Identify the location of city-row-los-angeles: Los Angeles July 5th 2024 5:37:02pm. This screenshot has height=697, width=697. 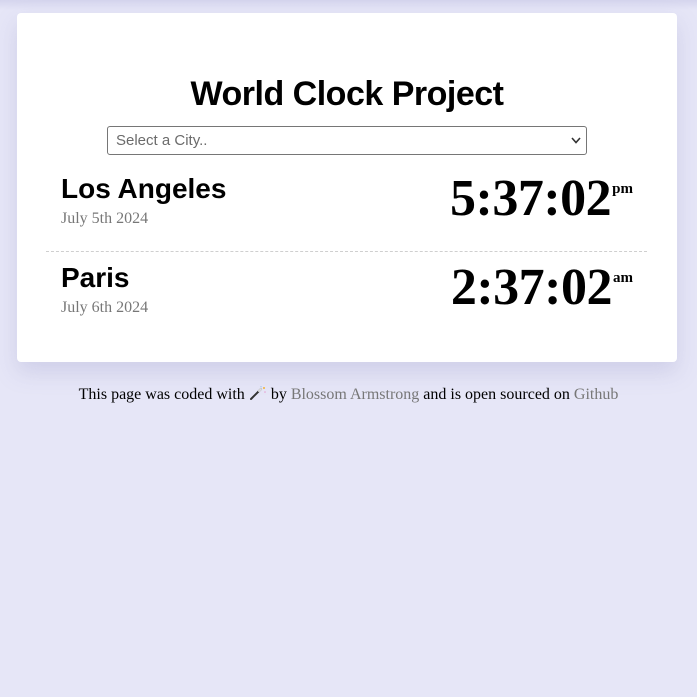
(346, 207).